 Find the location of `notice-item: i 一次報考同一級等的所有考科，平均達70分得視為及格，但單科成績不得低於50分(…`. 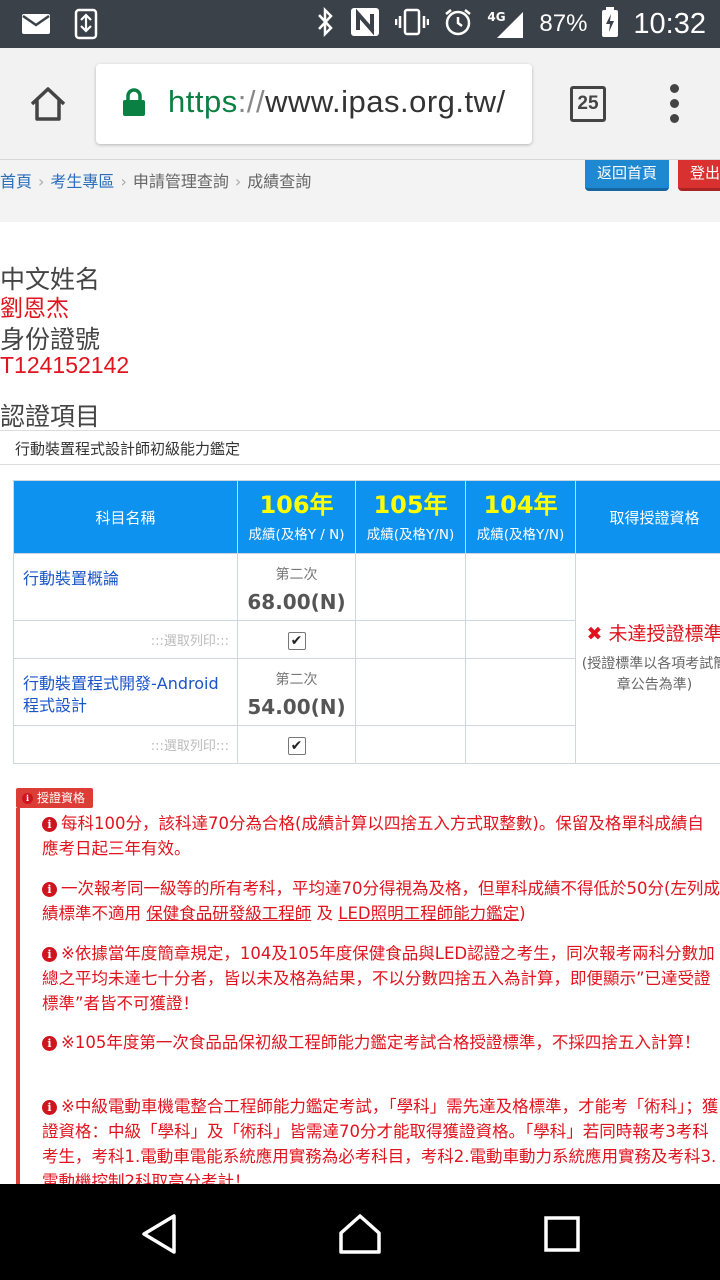

notice-item: i 一次報考同一級等的所有考科，平均達70分得視為及格，但單科成績不得低於50分(… is located at coordinates (381, 901).